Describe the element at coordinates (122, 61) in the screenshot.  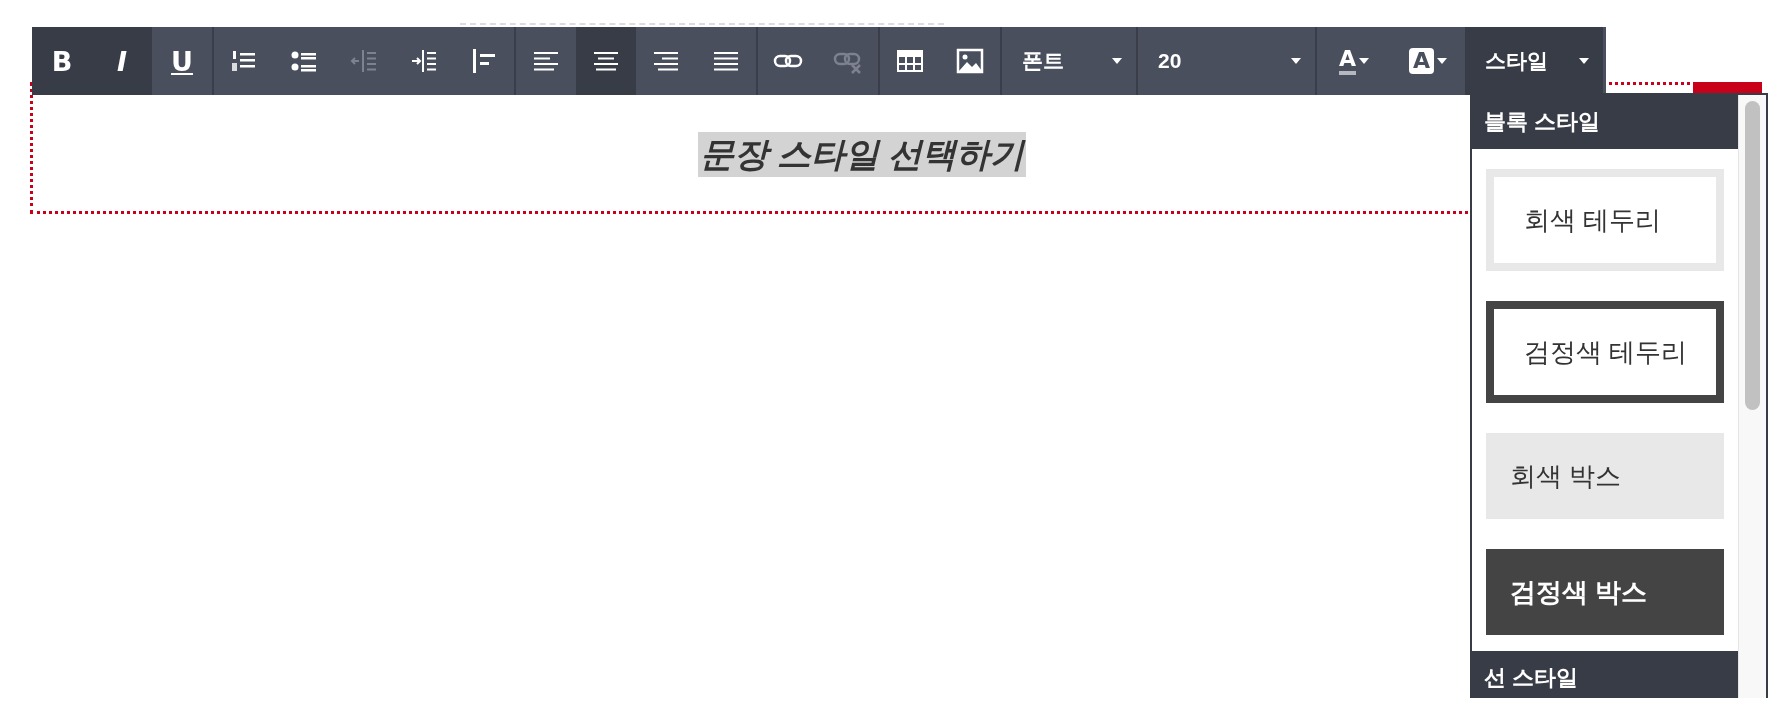
I see `italic-button: I` at that location.